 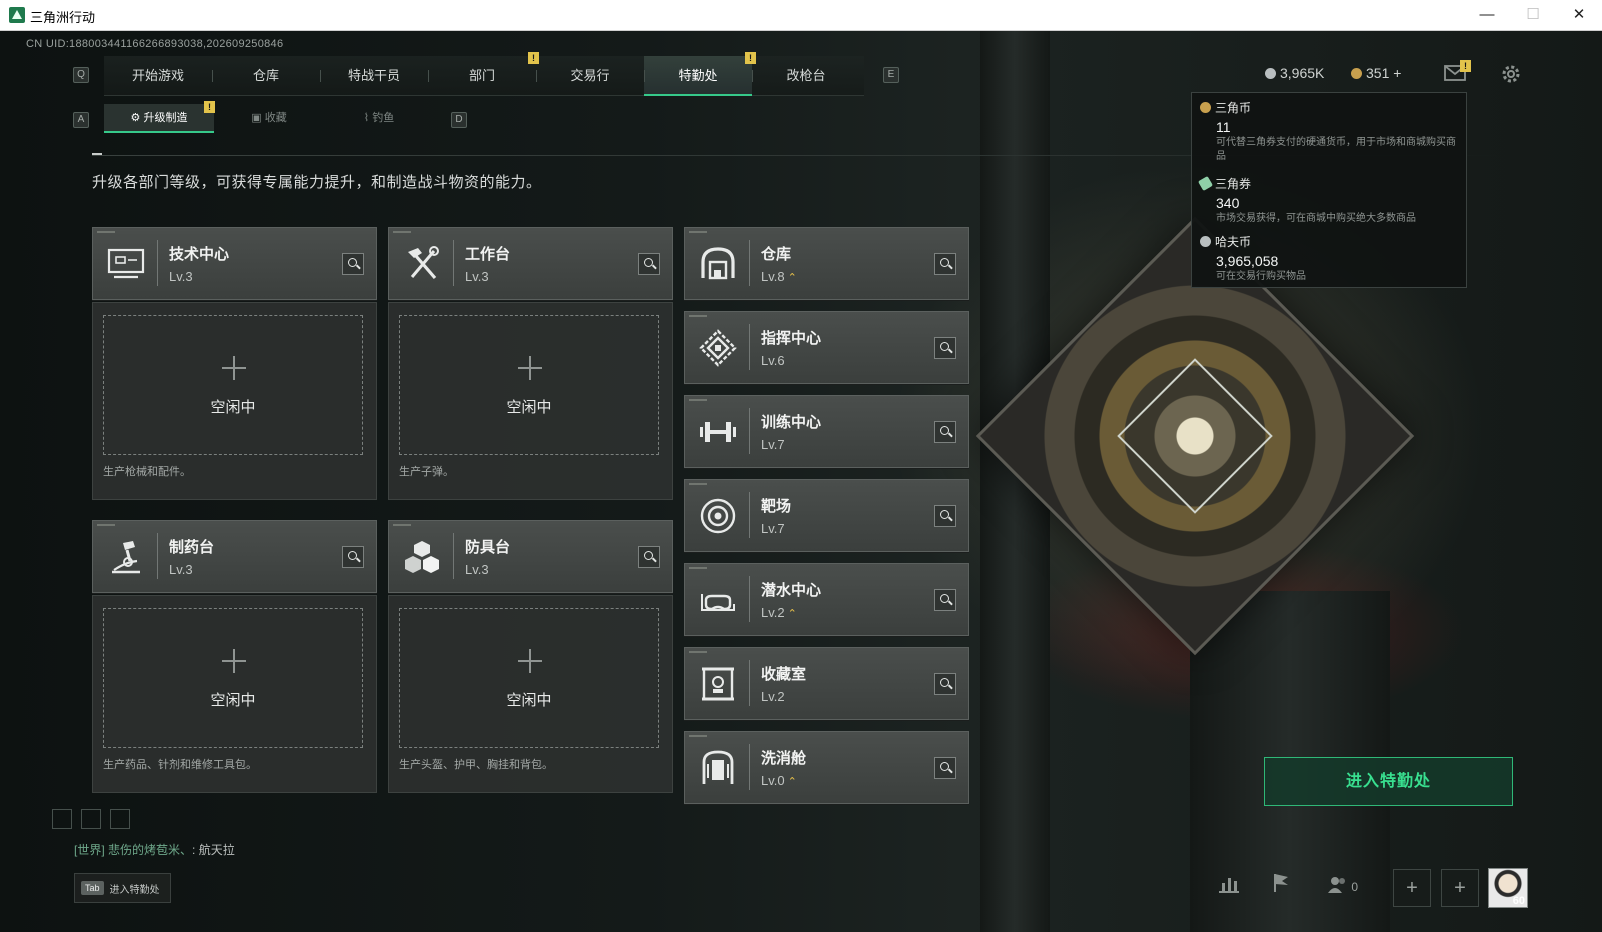 What do you see at coordinates (122, 888) in the screenshot?
I see `tab-hint-button: Tab 进入特勤处` at bounding box center [122, 888].